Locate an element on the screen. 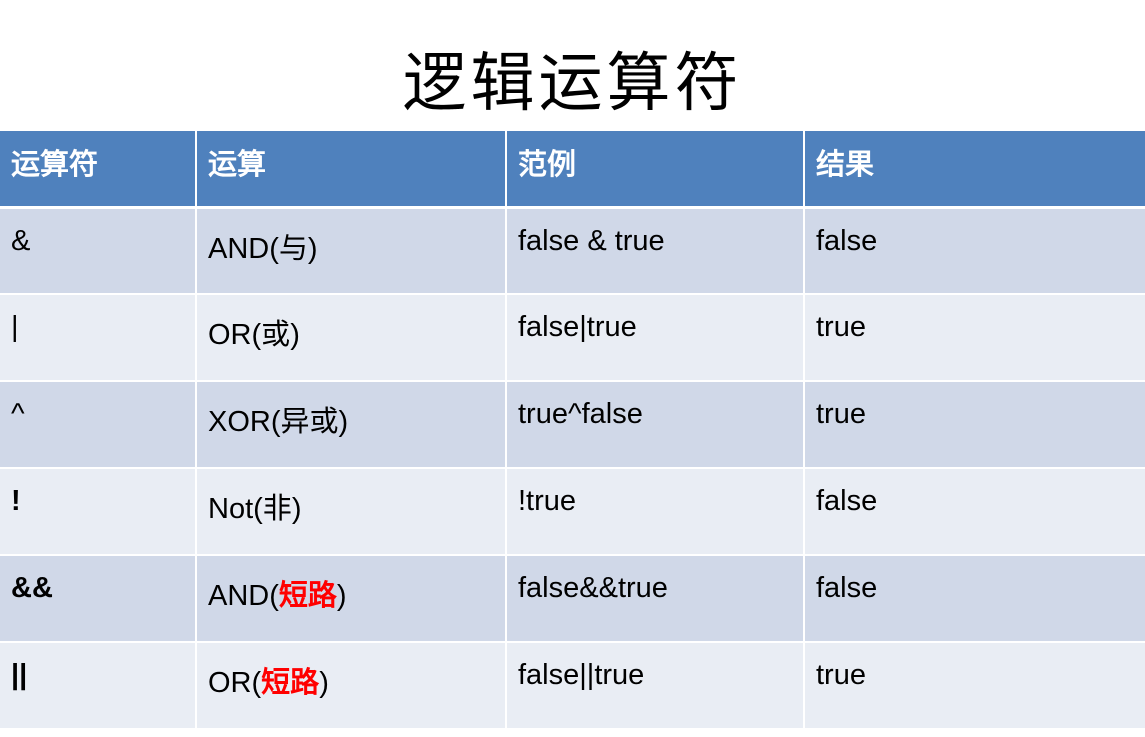 The image size is (1145, 737). cell-operator: & is located at coordinates (98, 251).